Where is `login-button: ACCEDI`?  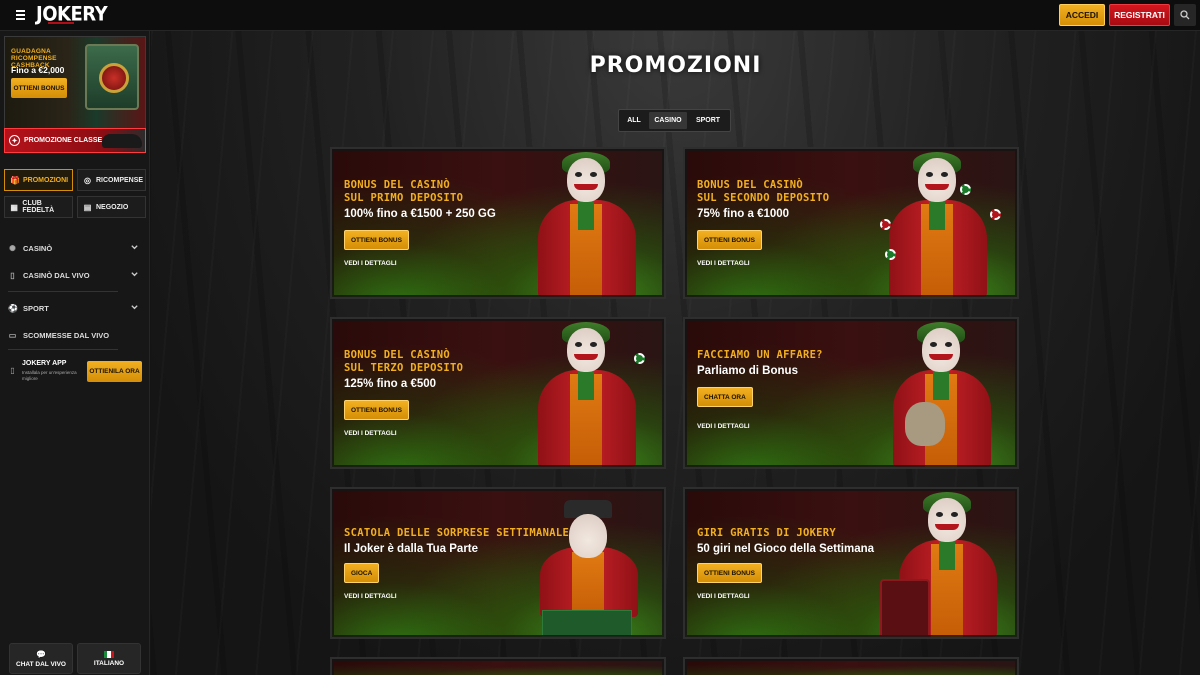 login-button: ACCEDI is located at coordinates (1082, 15).